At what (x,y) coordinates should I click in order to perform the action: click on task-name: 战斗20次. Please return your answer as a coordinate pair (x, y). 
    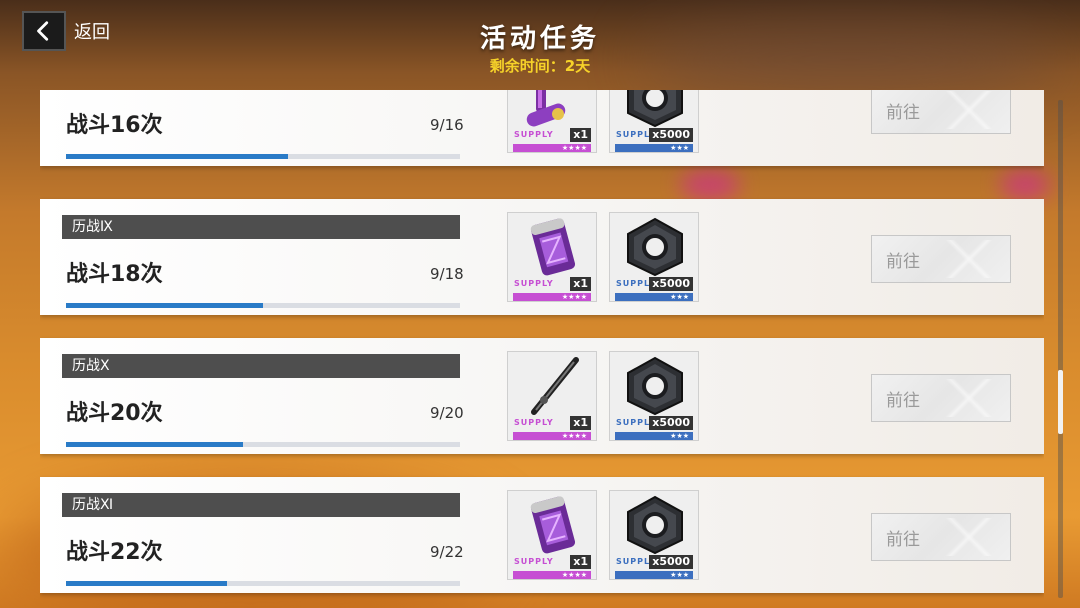
    Looking at the image, I should click on (114, 413).